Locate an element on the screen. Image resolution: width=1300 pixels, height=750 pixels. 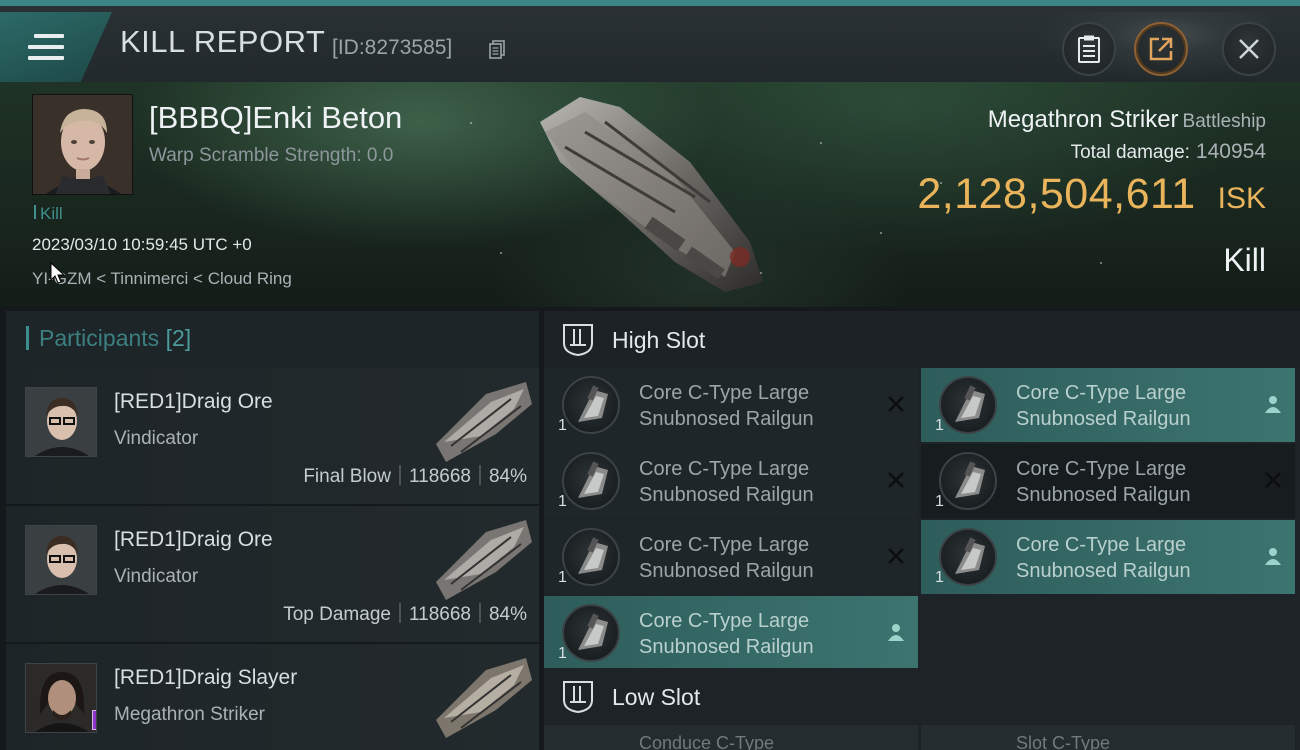
menu-button is located at coordinates (56, 47).